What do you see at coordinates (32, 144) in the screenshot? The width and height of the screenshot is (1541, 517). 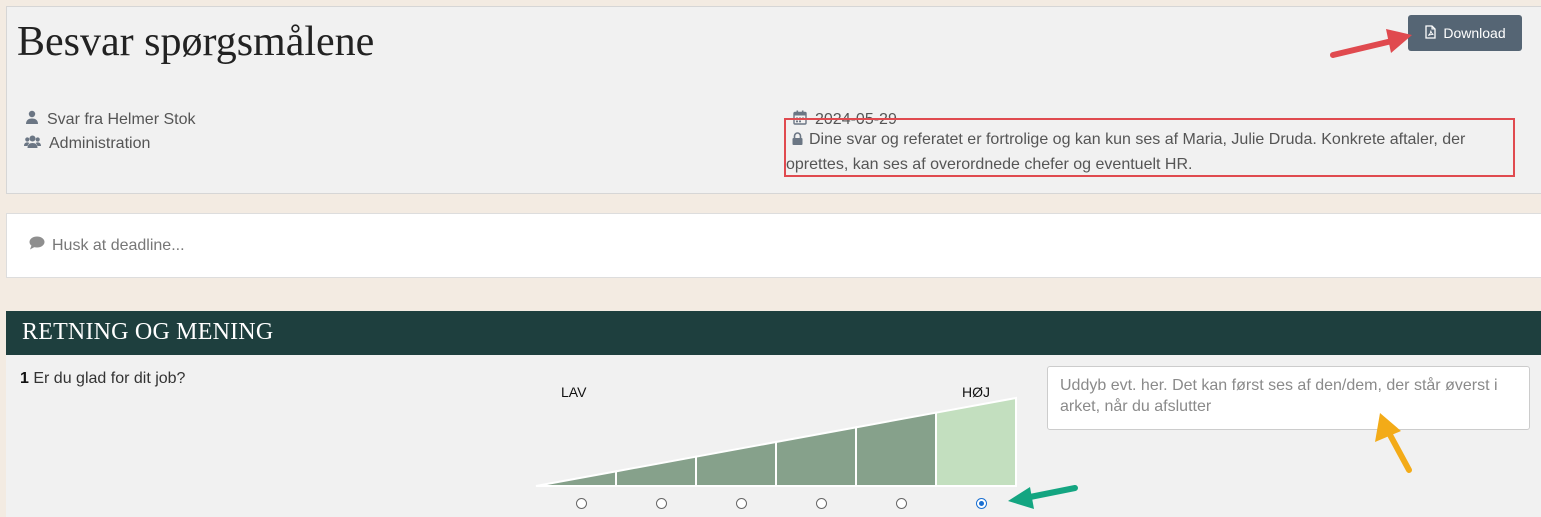 I see `users-icon` at bounding box center [32, 144].